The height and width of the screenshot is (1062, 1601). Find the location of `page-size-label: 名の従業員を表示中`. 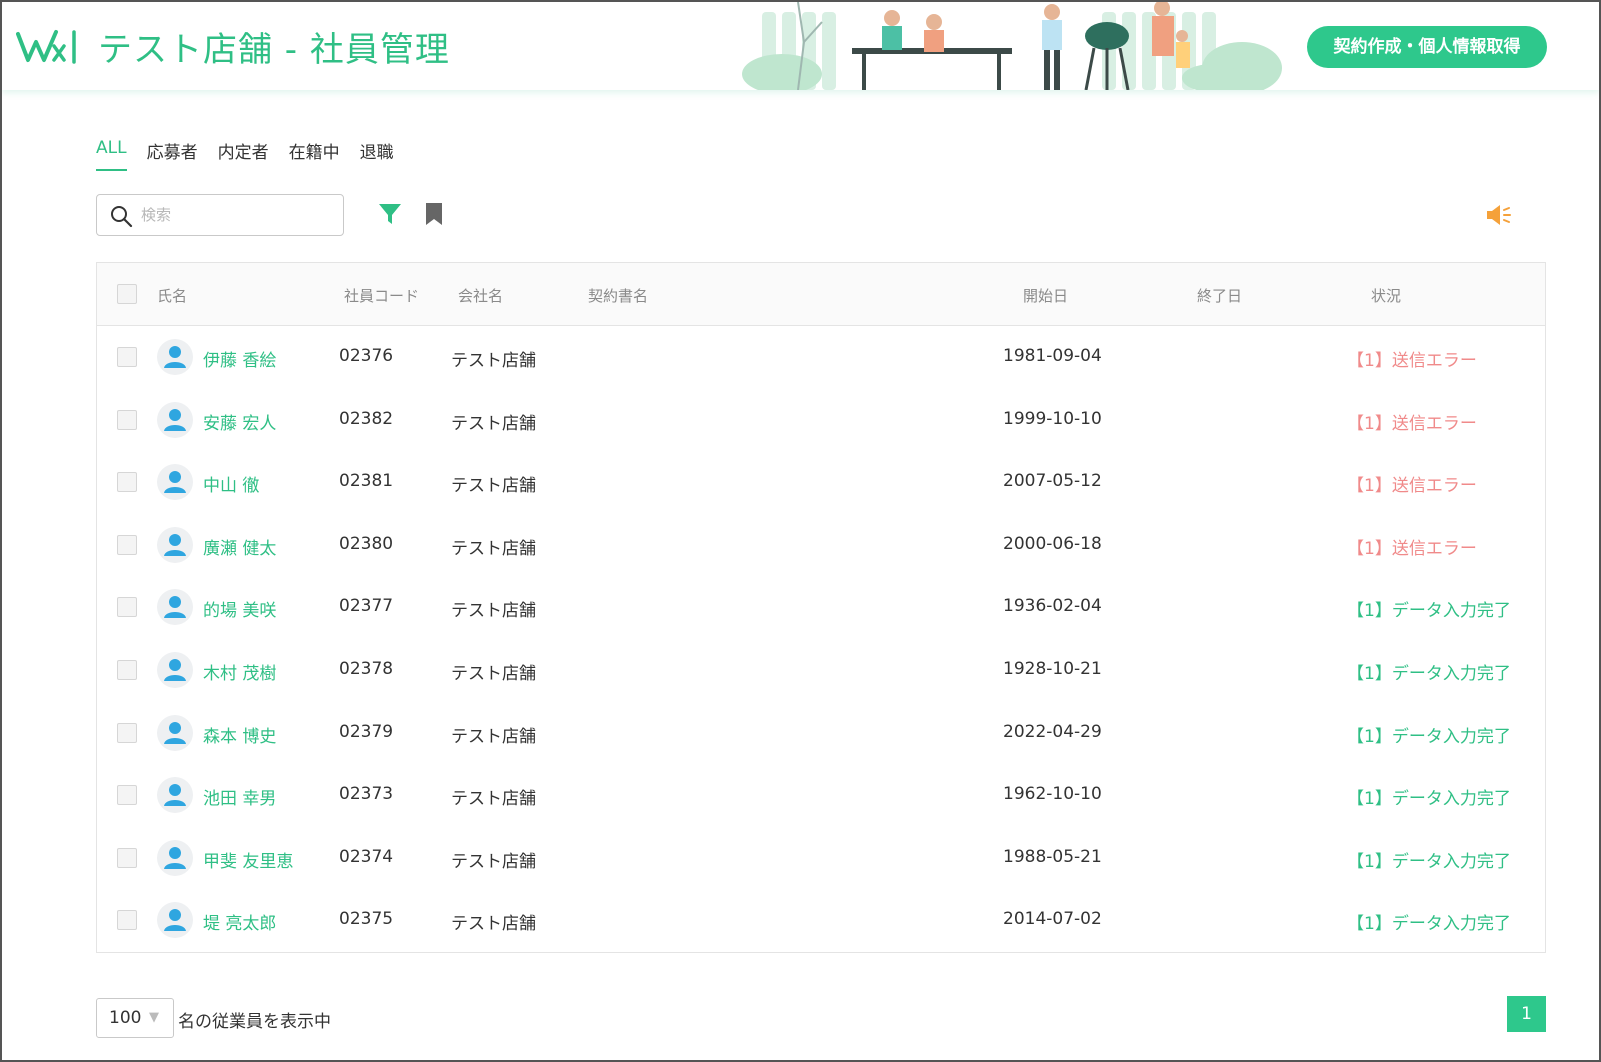

page-size-label: 名の従業員を表示中 is located at coordinates (254, 1022).